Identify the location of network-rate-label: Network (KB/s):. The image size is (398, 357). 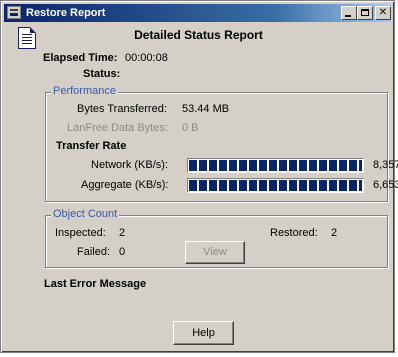
(130, 165).